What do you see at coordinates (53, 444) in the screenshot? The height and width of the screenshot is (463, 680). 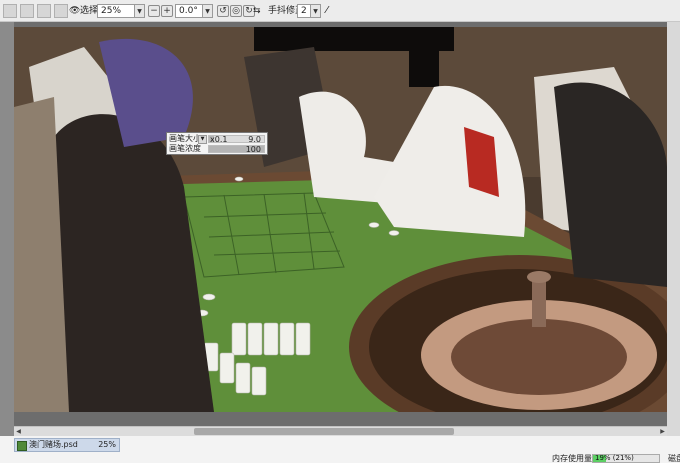 I see `document-name: 澳门赌场.psd` at bounding box center [53, 444].